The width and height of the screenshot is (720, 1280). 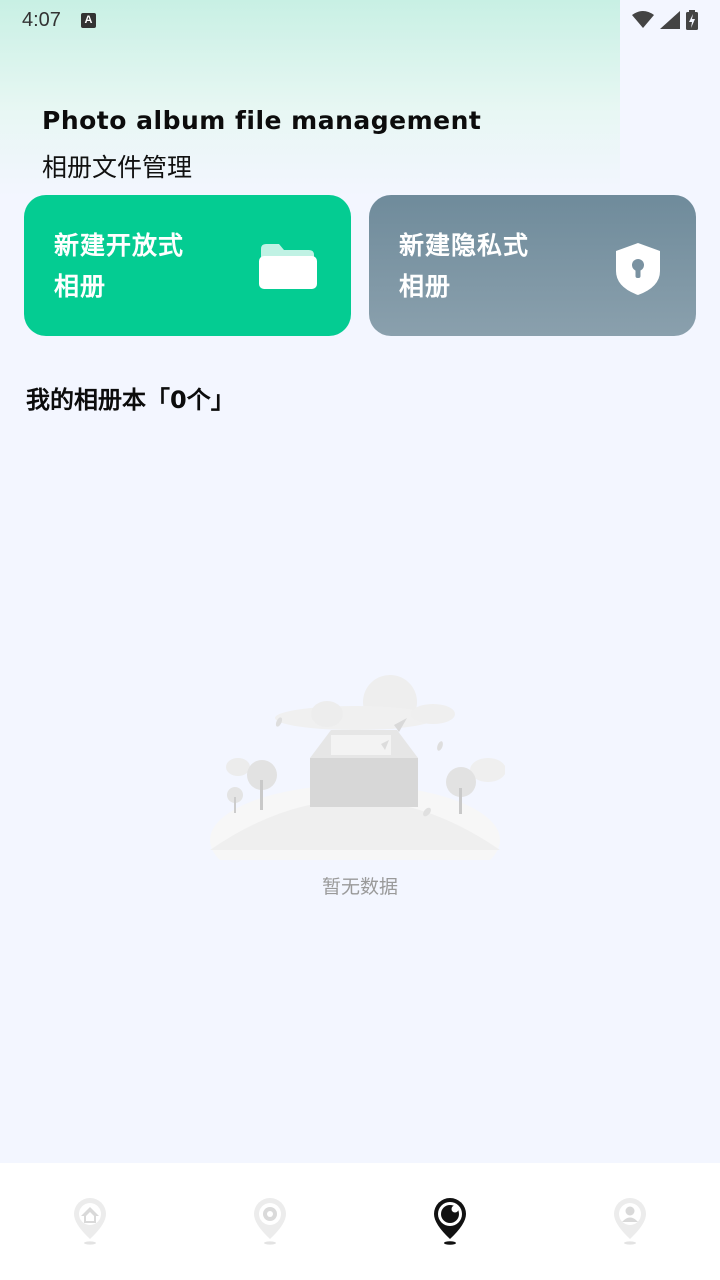 I want to click on shield-lock-icon, so click(x=638, y=269).